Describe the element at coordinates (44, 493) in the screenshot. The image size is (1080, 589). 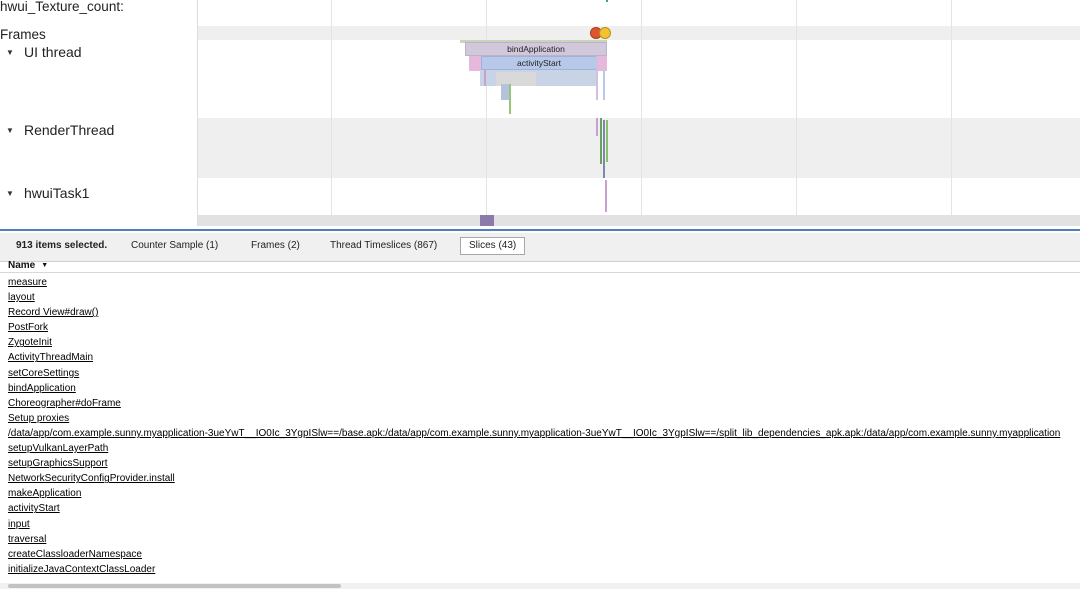
I see `slice-link: makeApplication` at that location.